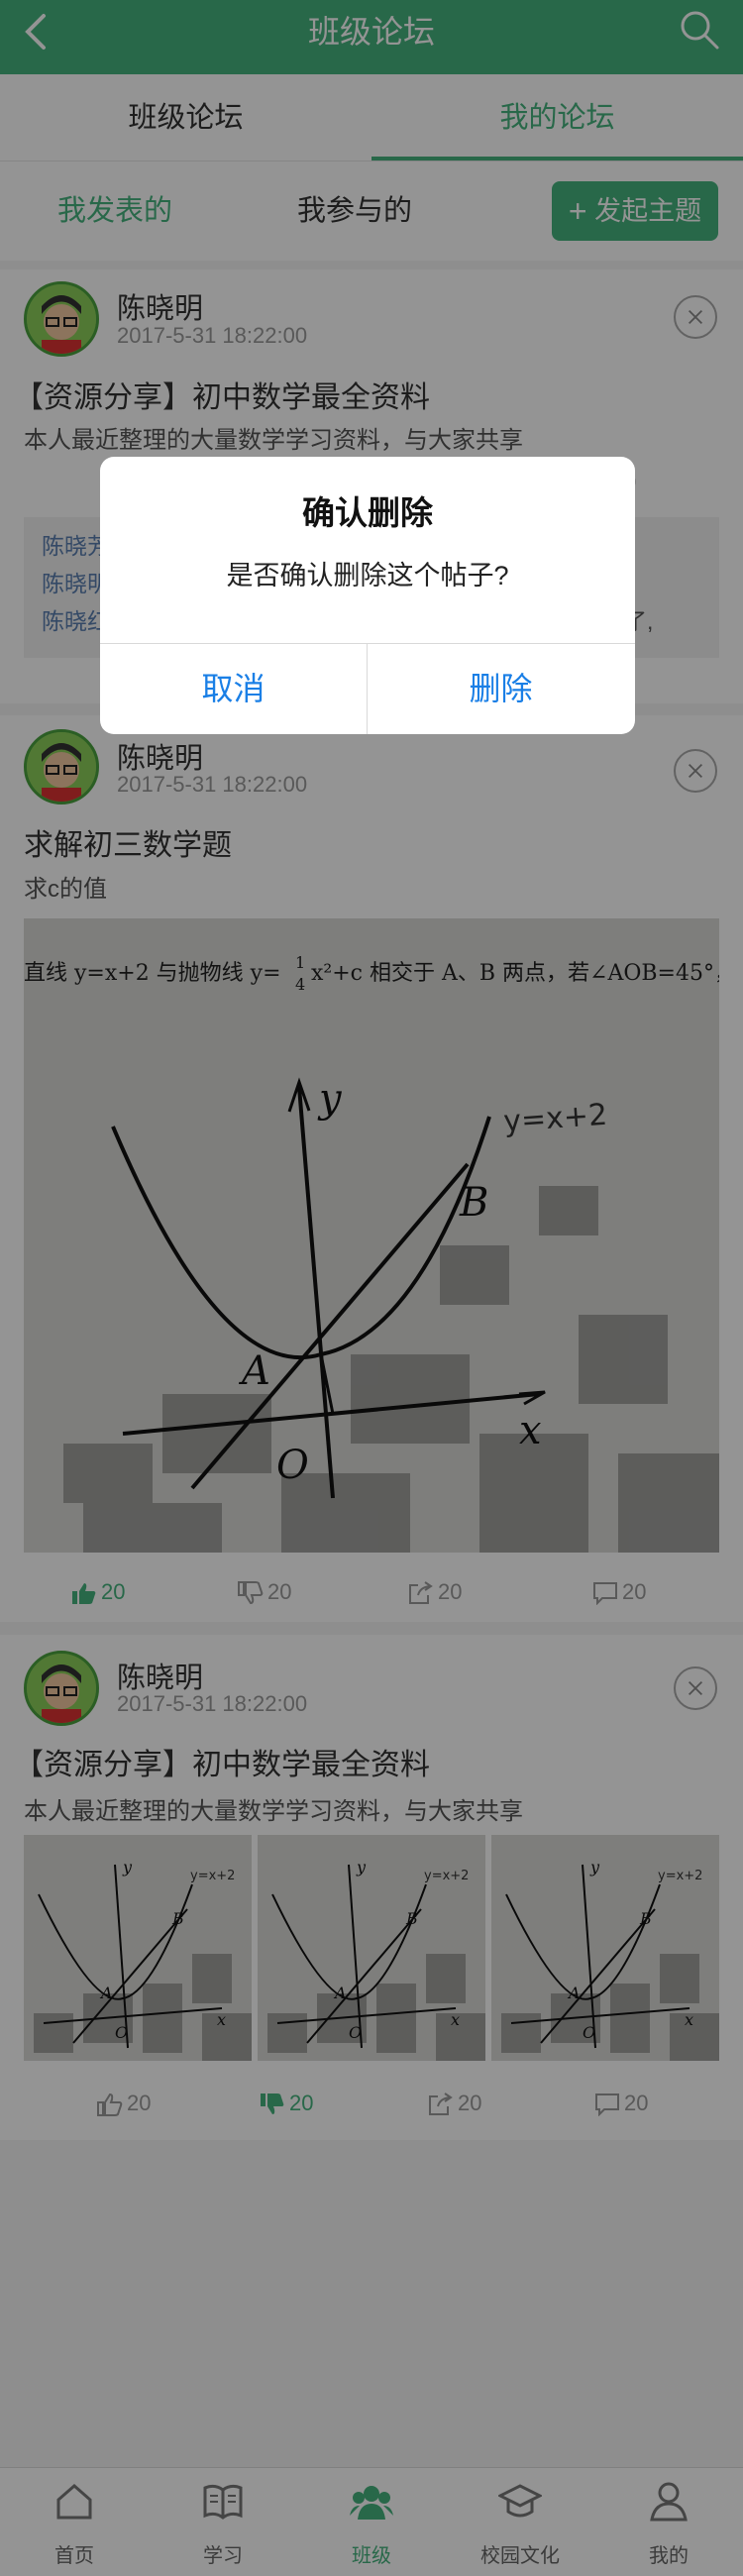 Image resolution: width=743 pixels, height=2576 pixels. I want to click on delete-button: 删除, so click(501, 689).